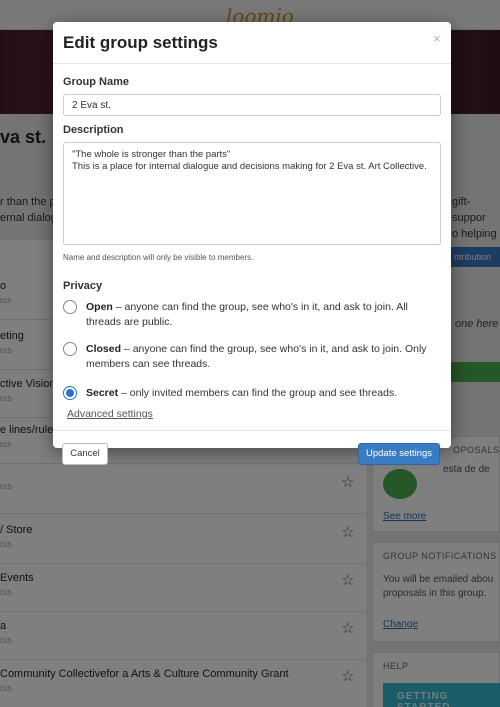 Image resolution: width=500 pixels, height=707 pixels. Describe the element at coordinates (252, 43) in the screenshot. I see `modal-header: Edit group settings ×` at that location.